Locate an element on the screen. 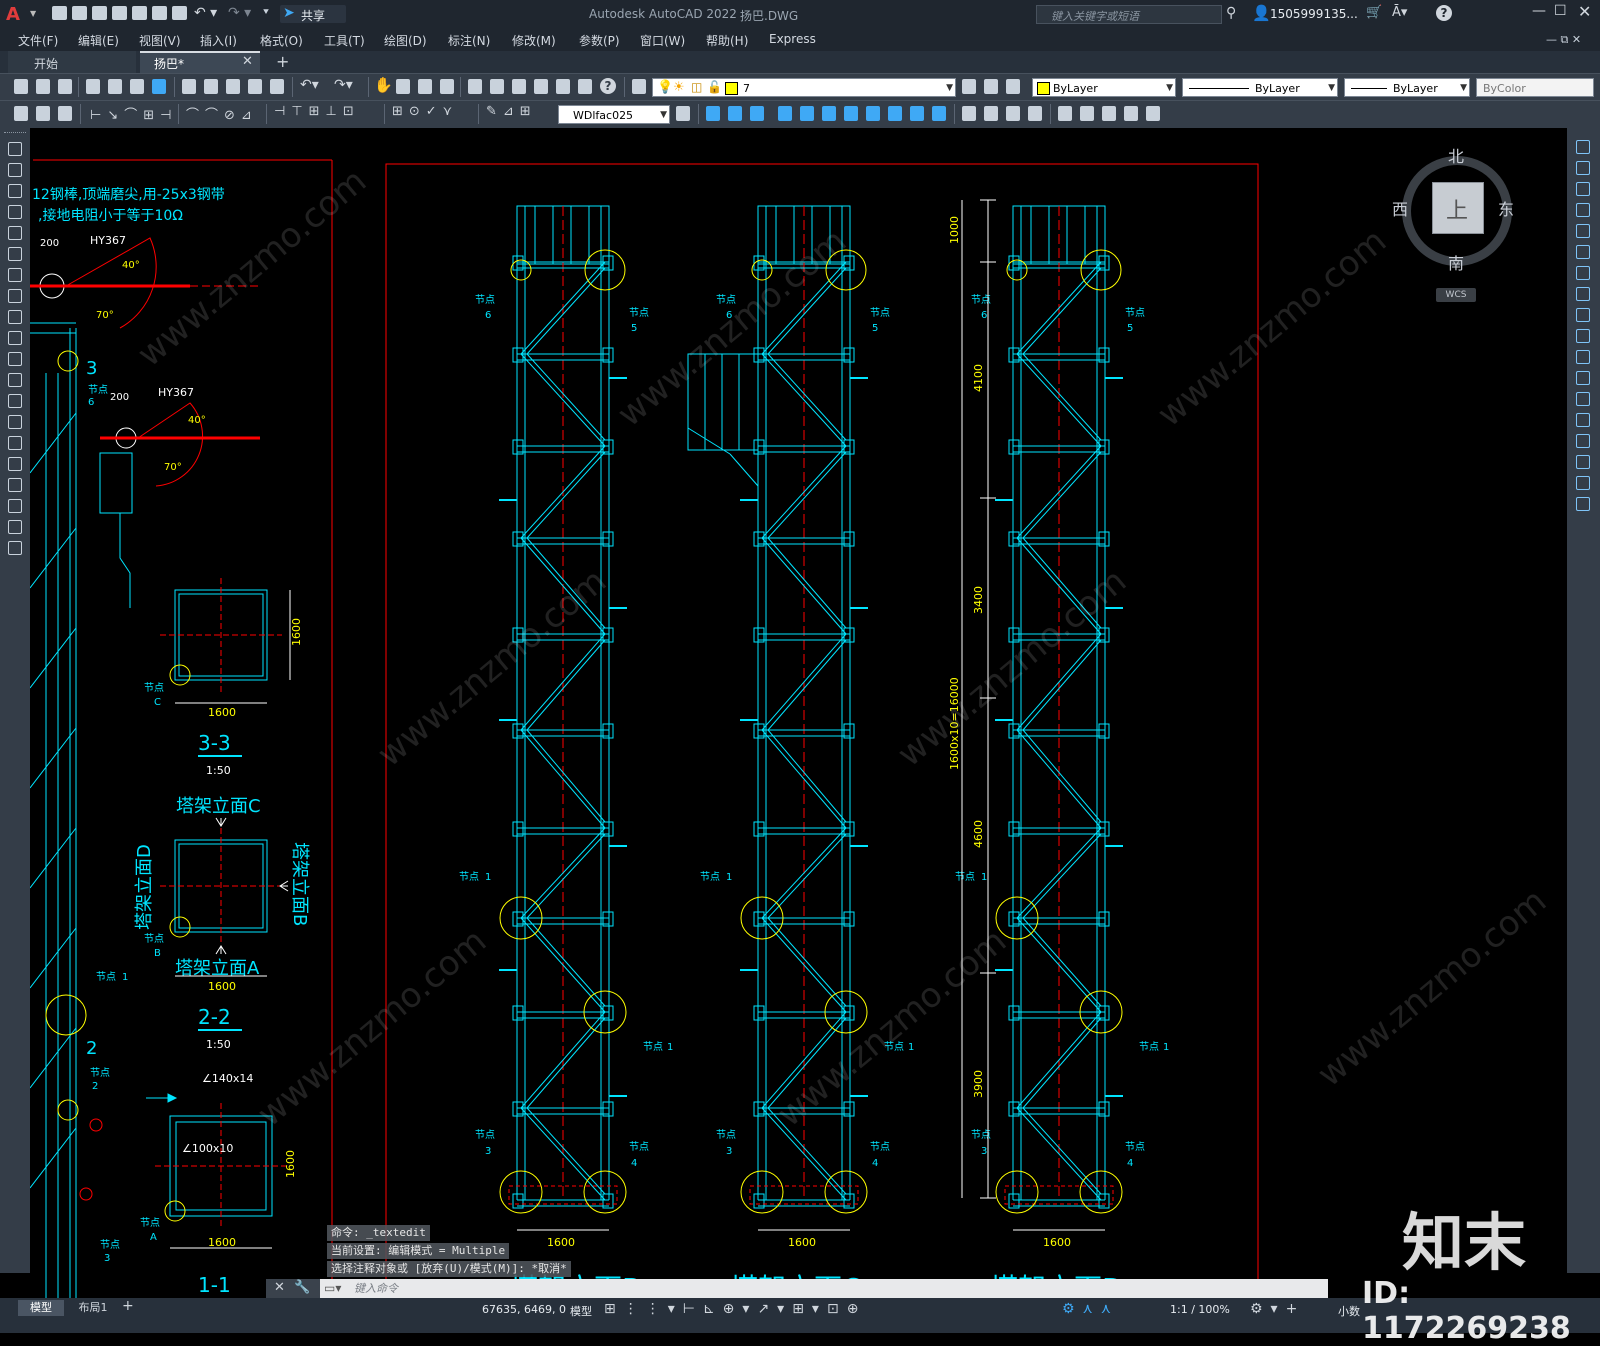 The height and width of the screenshot is (1346, 1600). share-button: ➤ 共享 is located at coordinates (313, 14).